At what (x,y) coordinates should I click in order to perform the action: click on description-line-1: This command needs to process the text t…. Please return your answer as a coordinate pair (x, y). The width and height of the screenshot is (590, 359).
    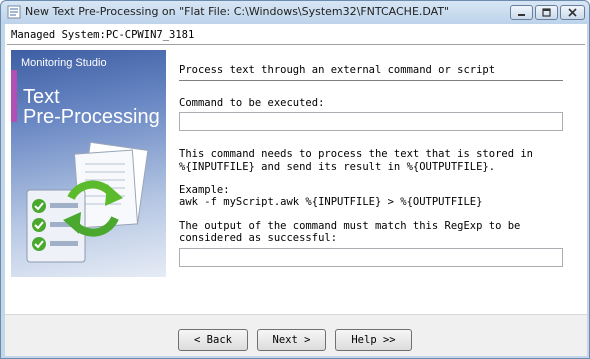
    Looking at the image, I should click on (356, 154).